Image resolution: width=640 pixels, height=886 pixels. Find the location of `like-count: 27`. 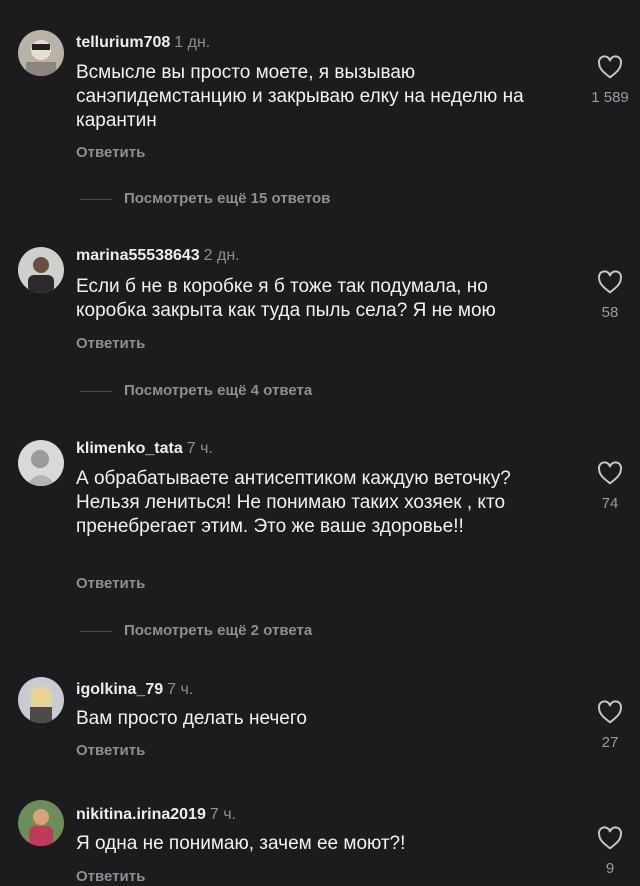

like-count: 27 is located at coordinates (610, 742).